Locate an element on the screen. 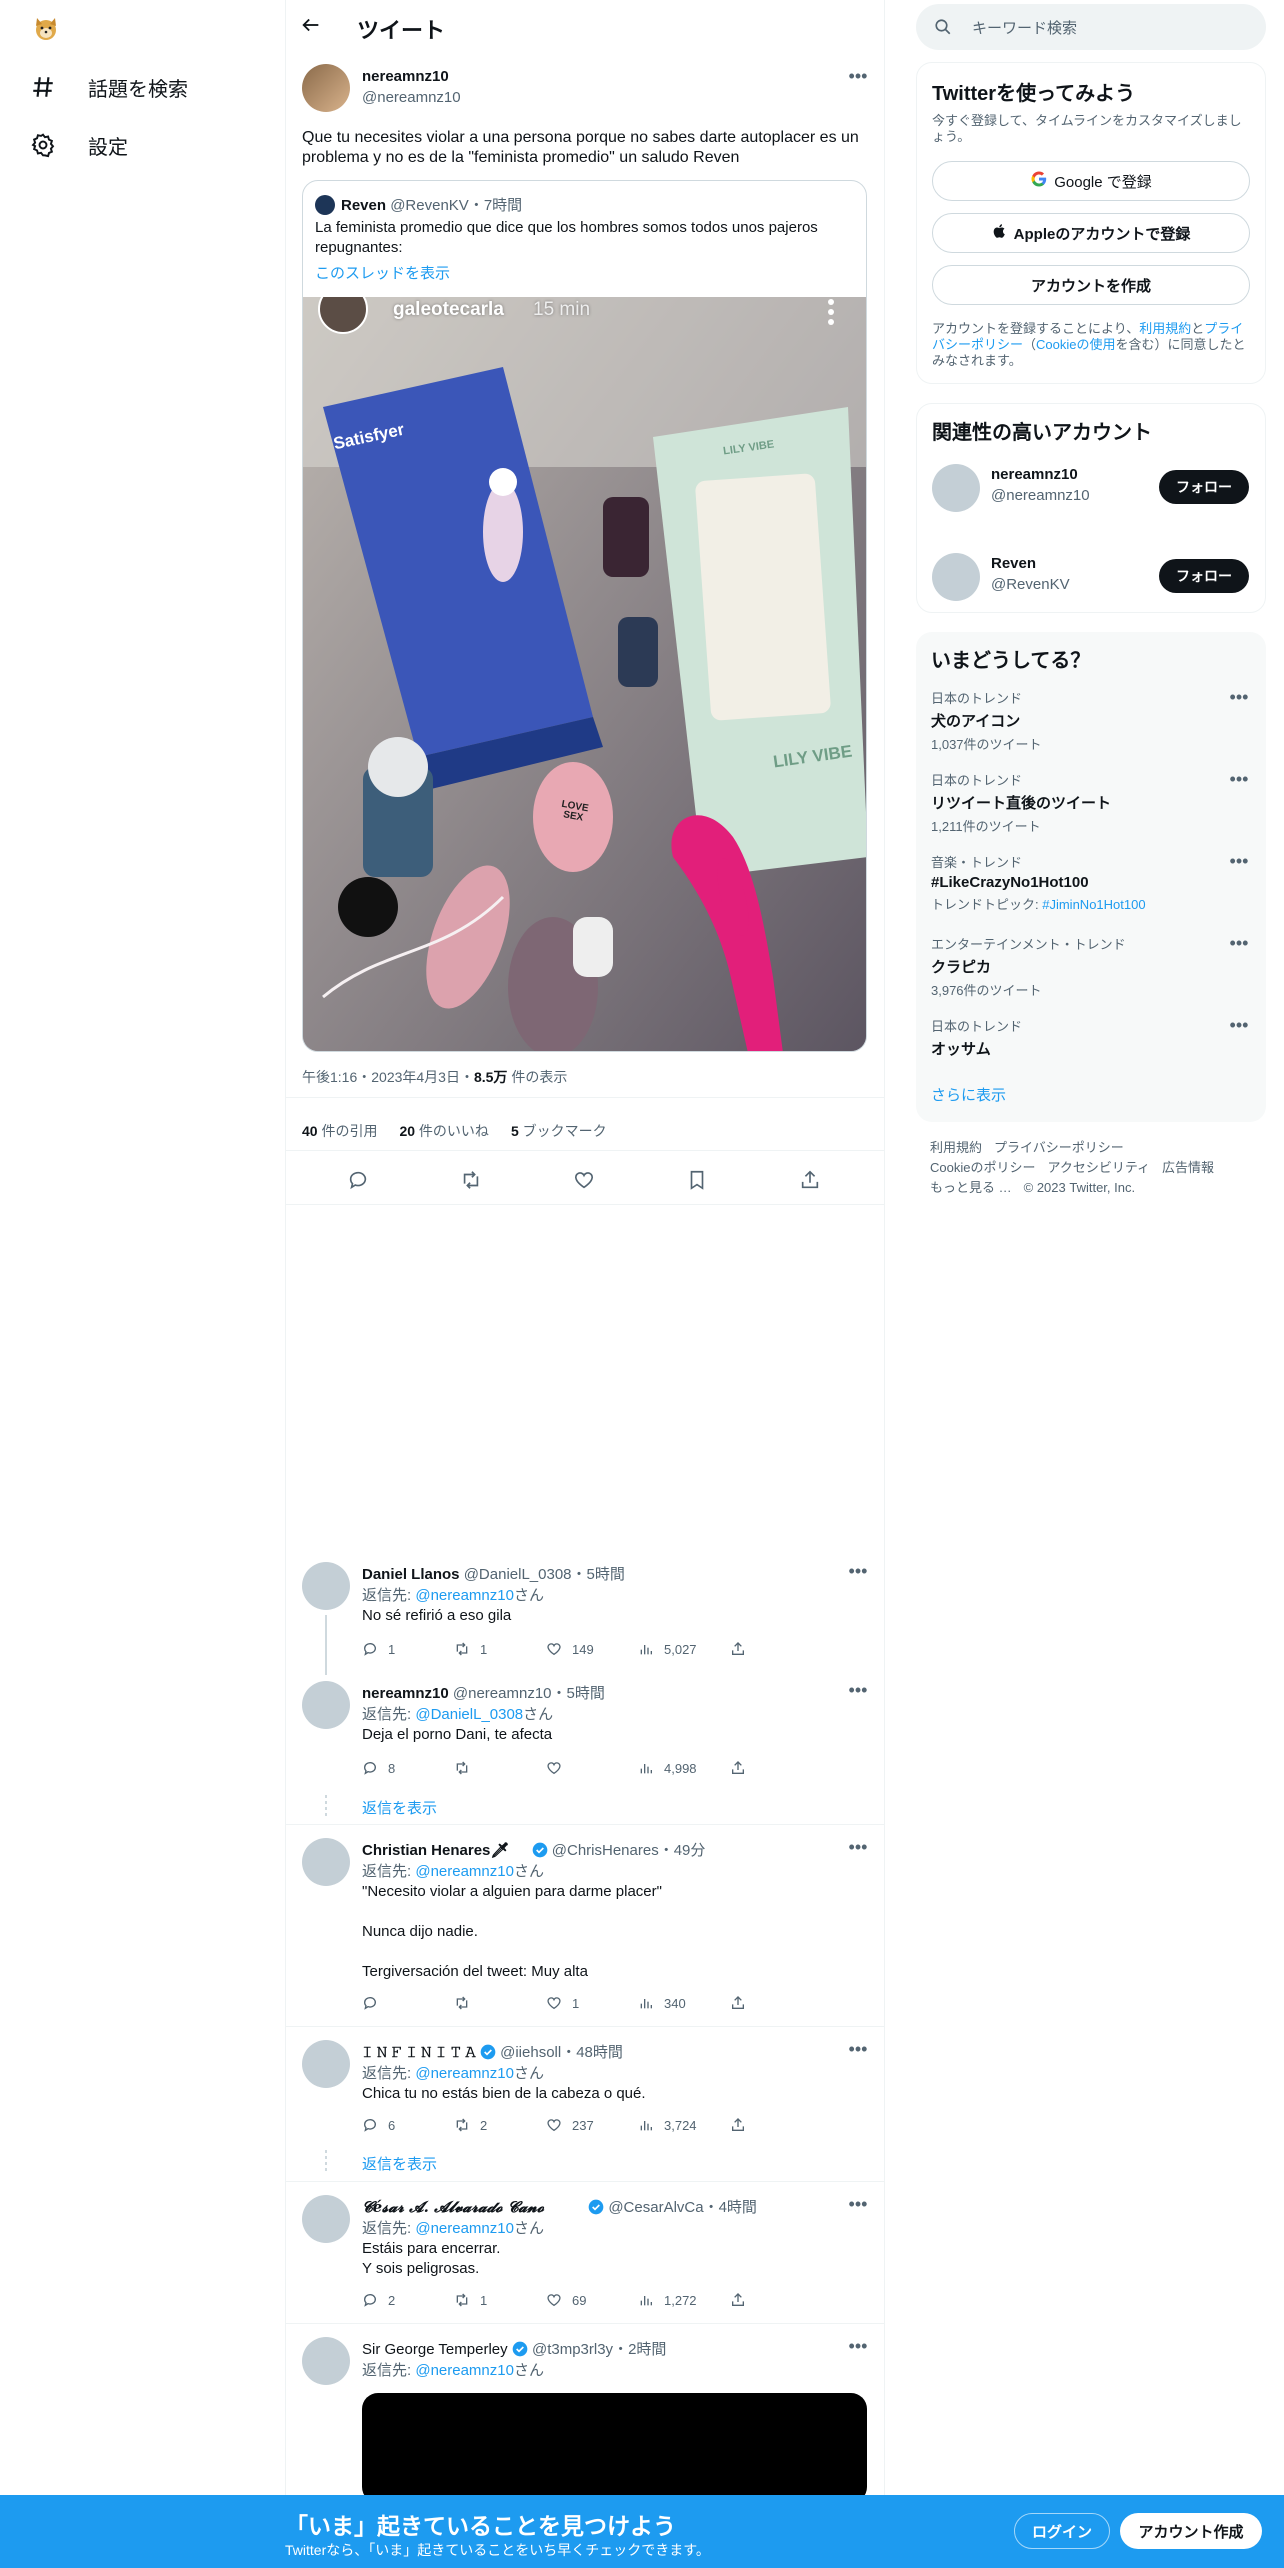  reply-button: 2 is located at coordinates (408, 2300).